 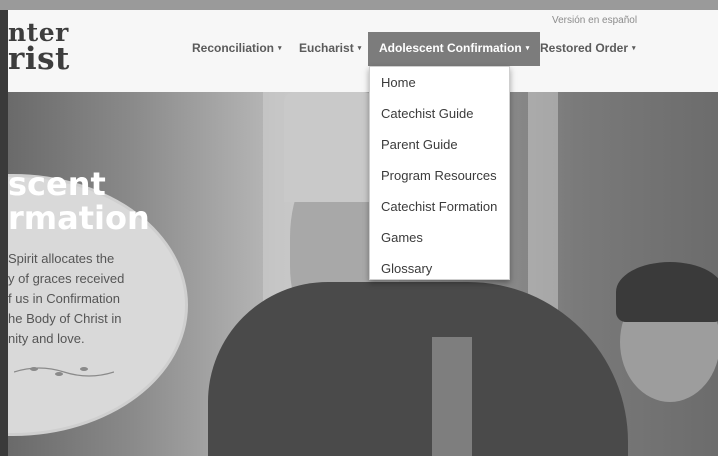 I want to click on hero-title-line-2: rmation, so click(x=79, y=218).